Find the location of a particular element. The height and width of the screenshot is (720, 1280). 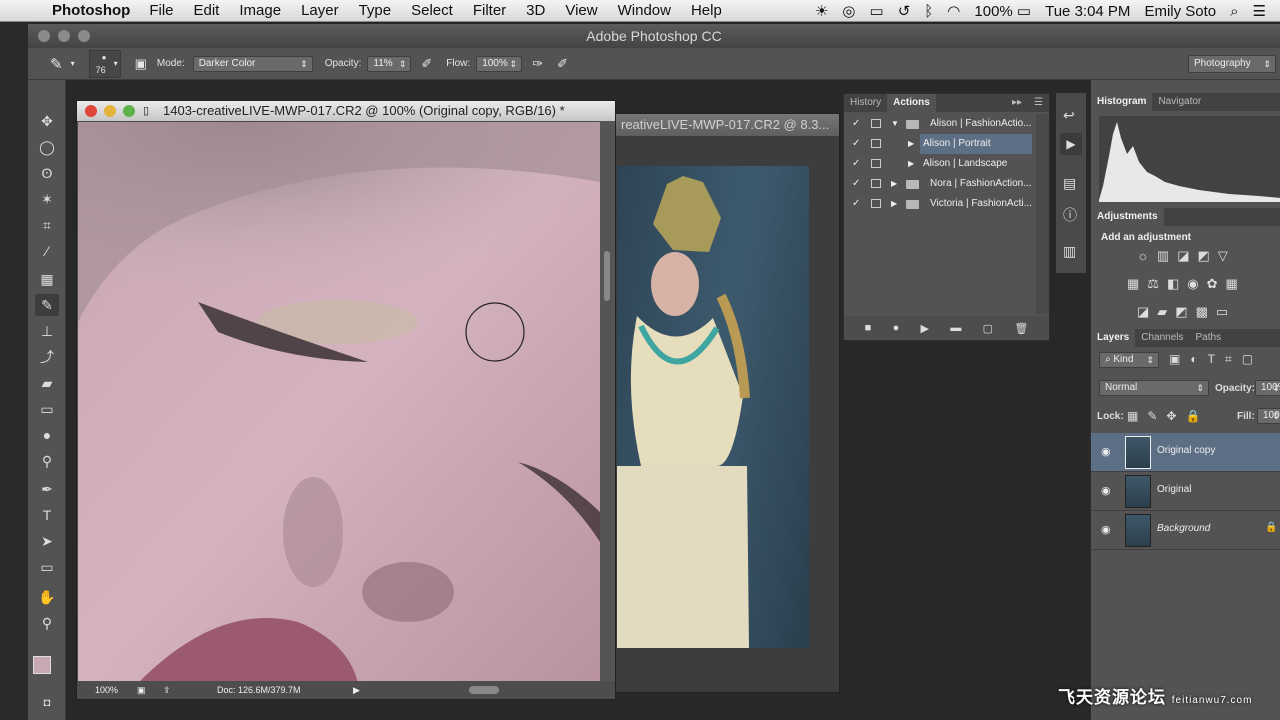

layer-row: ◉ Original is located at coordinates (1185, 491).